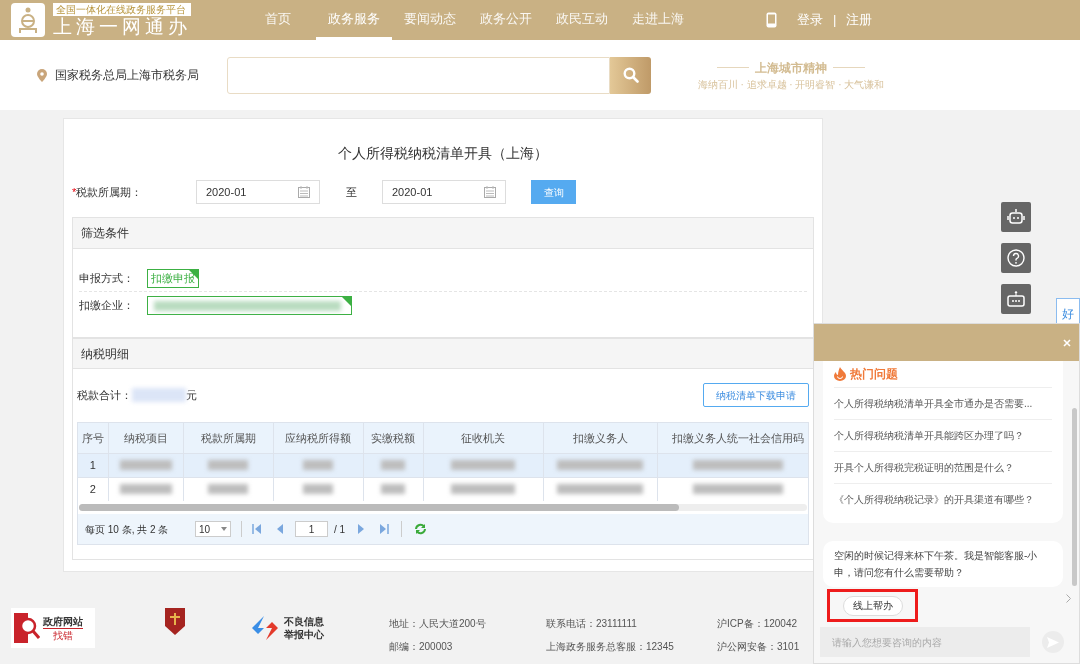  Describe the element at coordinates (224, 529) in the screenshot. I see `caret-icon` at that location.